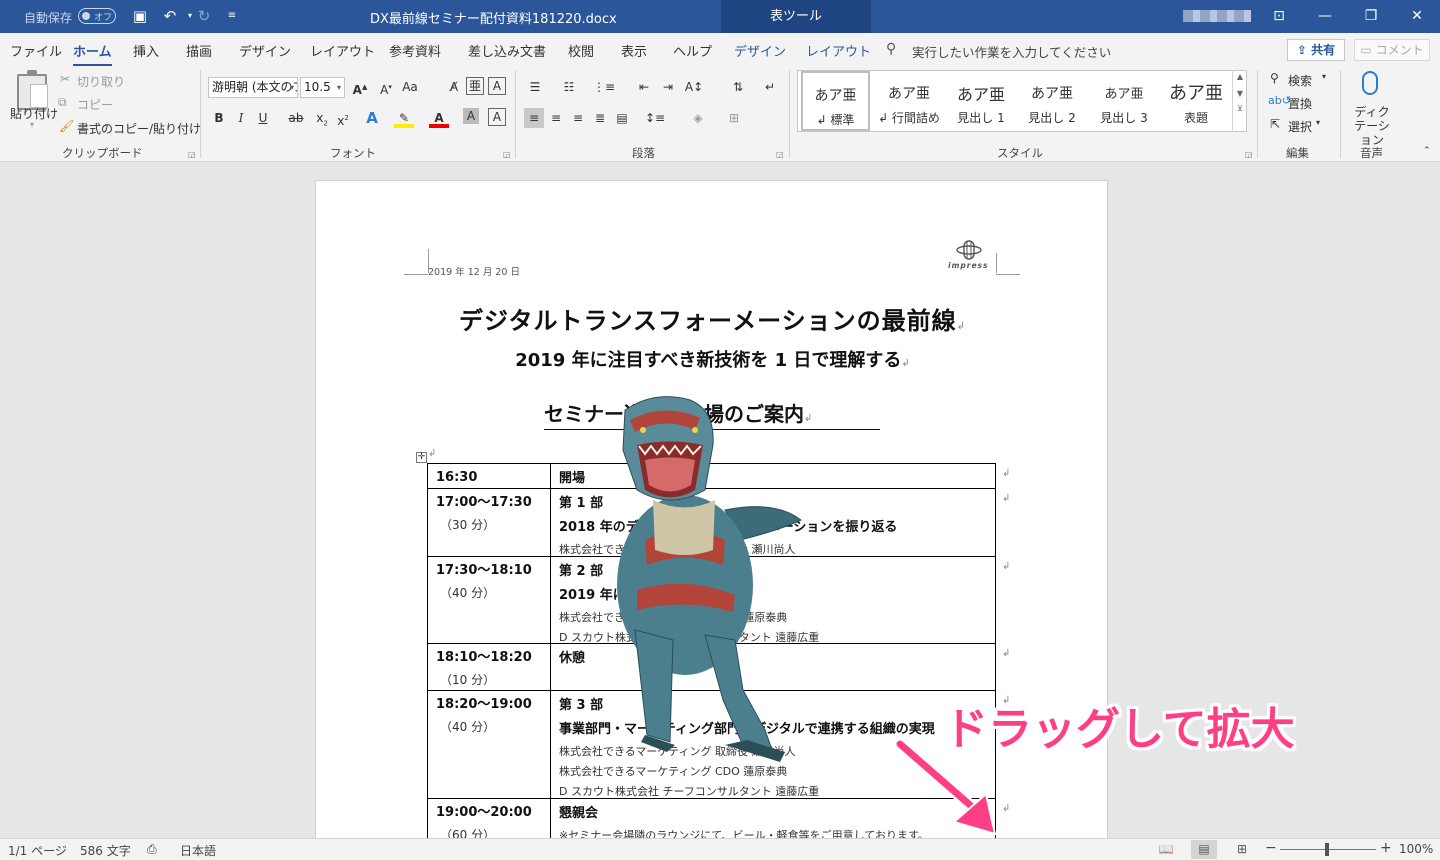 This screenshot has width=1440, height=860. What do you see at coordinates (1274, 78) in the screenshot?
I see `find-icon: ⚲` at bounding box center [1274, 78].